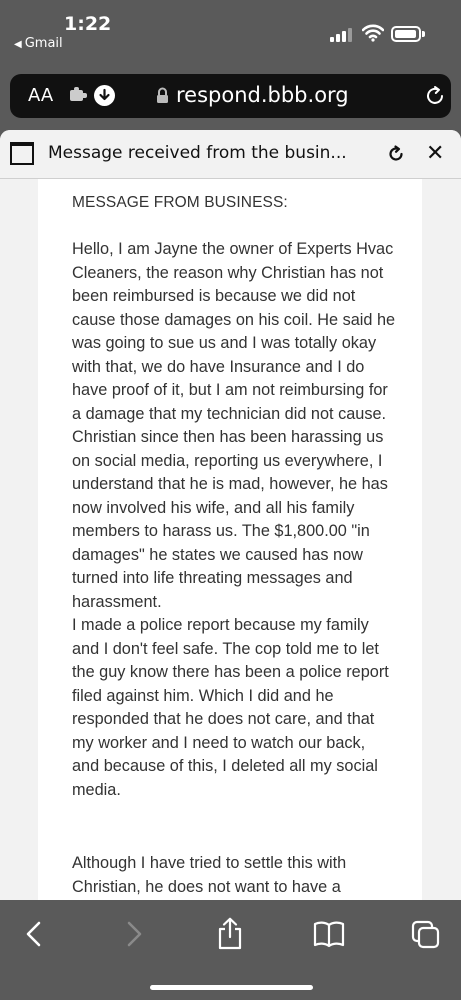  What do you see at coordinates (43, 43) in the screenshot?
I see `back-app-label: Gmail` at bounding box center [43, 43].